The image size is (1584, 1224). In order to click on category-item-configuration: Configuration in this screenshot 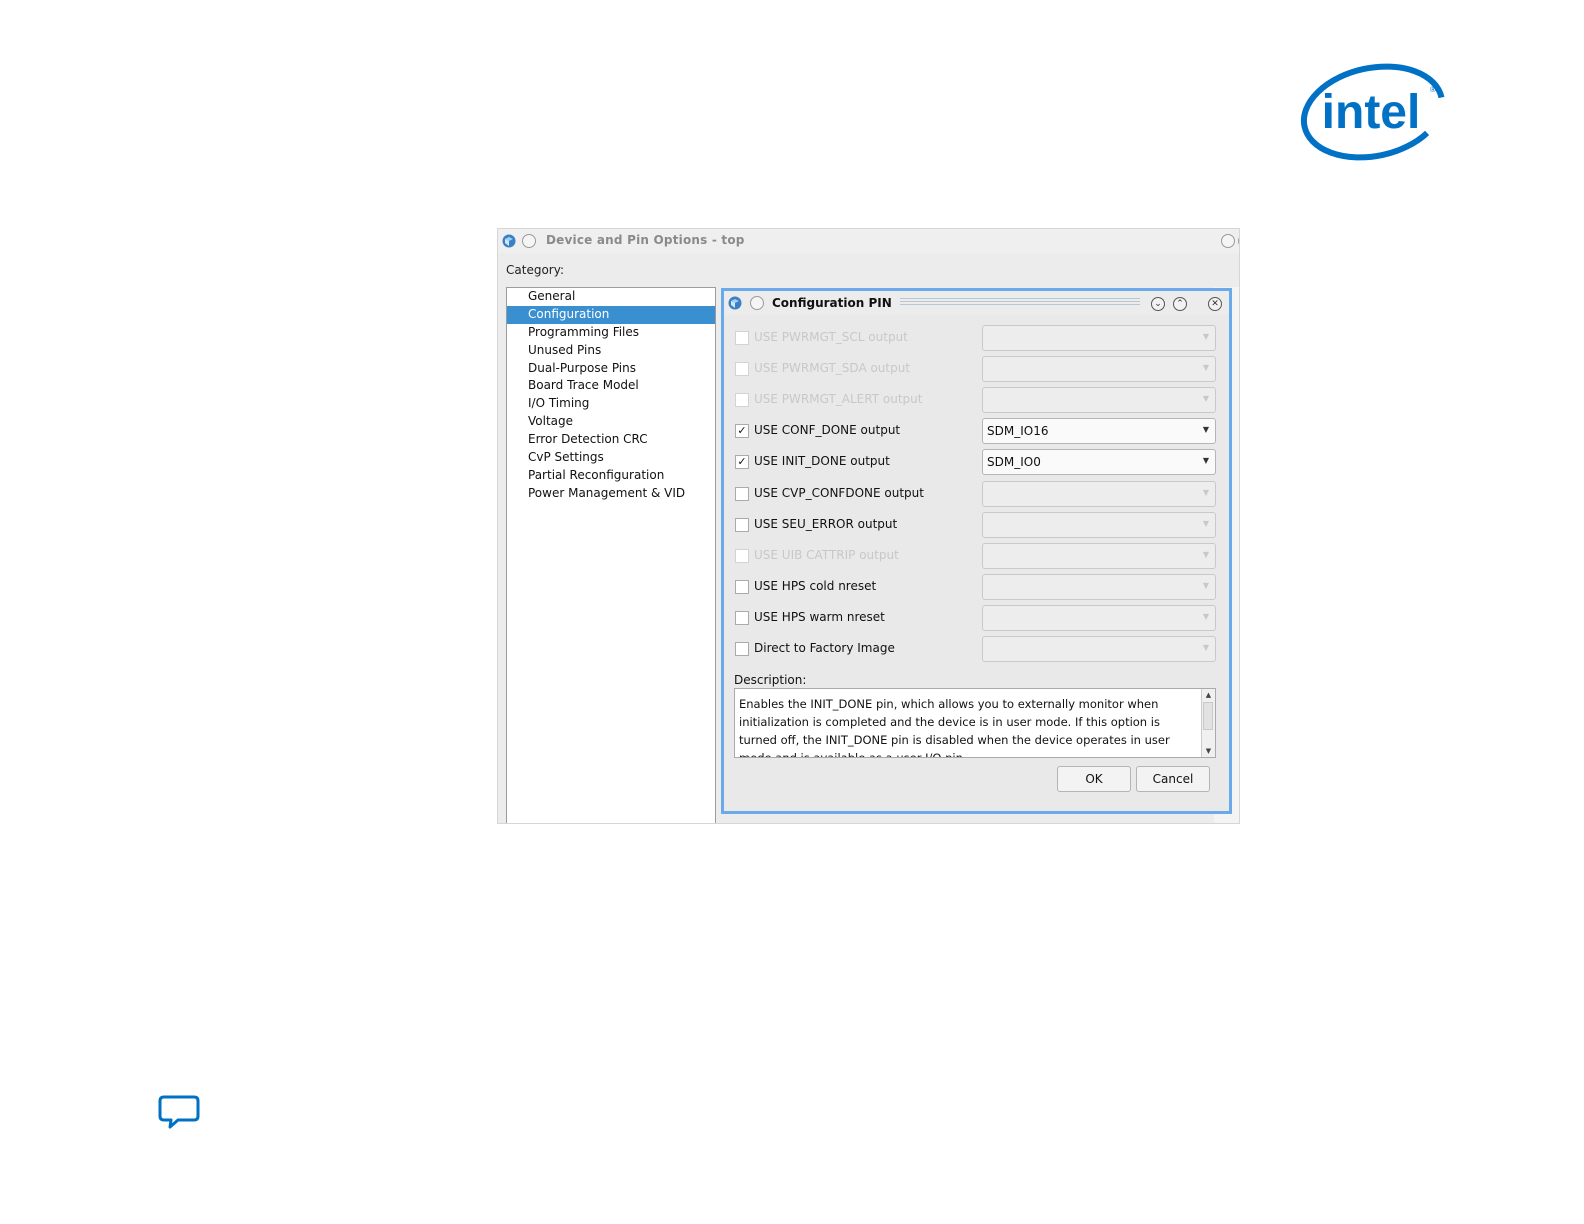, I will do `click(611, 314)`.